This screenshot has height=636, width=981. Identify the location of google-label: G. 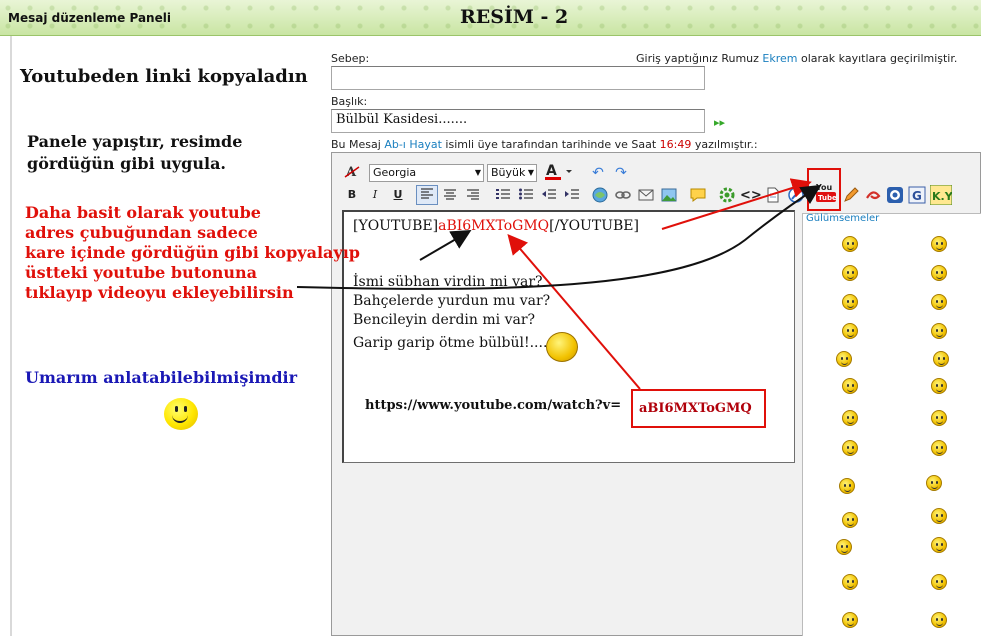
(917, 196).